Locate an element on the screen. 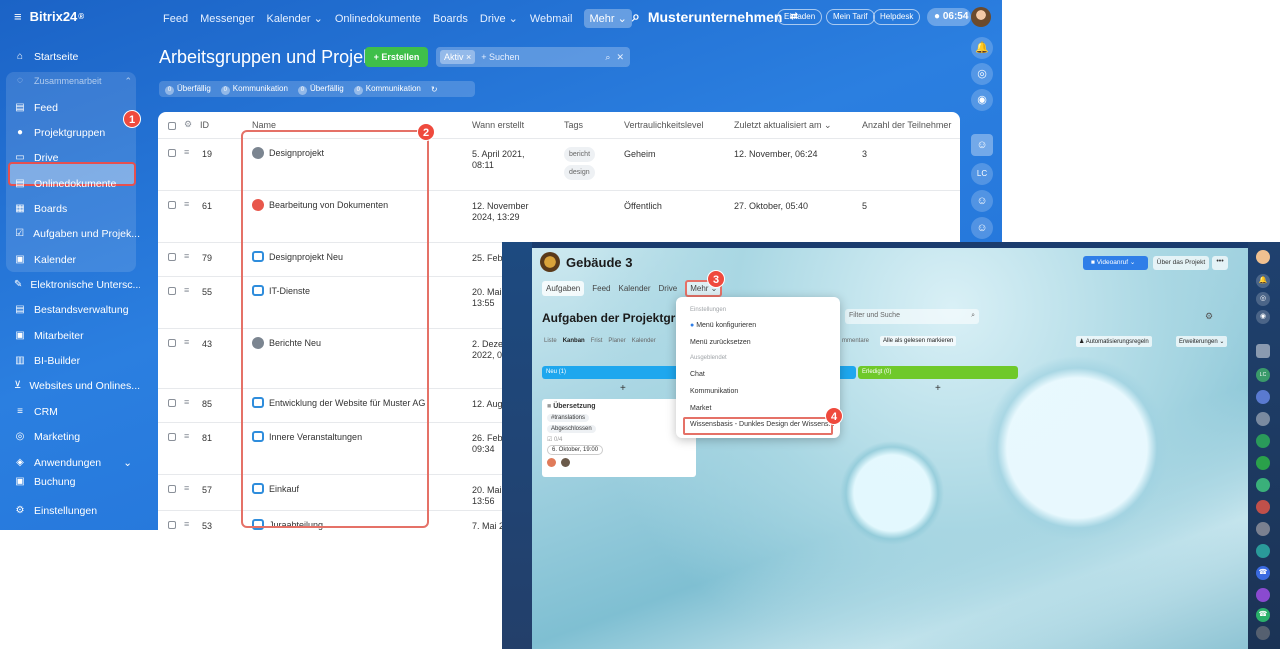  filter-chip-active: Aktiv × is located at coordinates (458, 57).